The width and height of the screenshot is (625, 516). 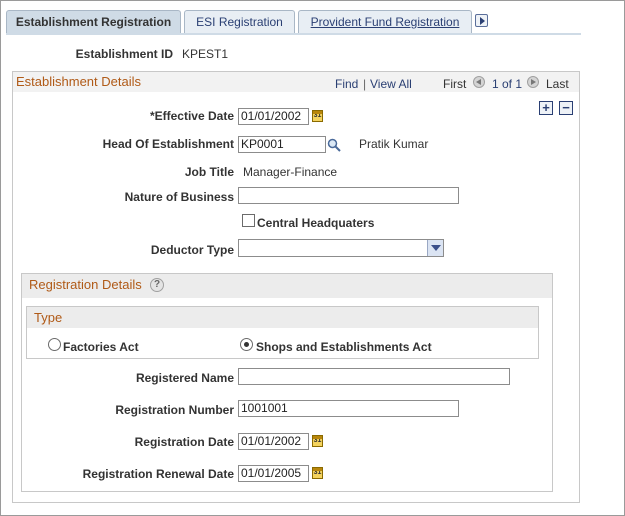 What do you see at coordinates (282, 144) in the screenshot?
I see `head-of-establishment-input: KP0001` at bounding box center [282, 144].